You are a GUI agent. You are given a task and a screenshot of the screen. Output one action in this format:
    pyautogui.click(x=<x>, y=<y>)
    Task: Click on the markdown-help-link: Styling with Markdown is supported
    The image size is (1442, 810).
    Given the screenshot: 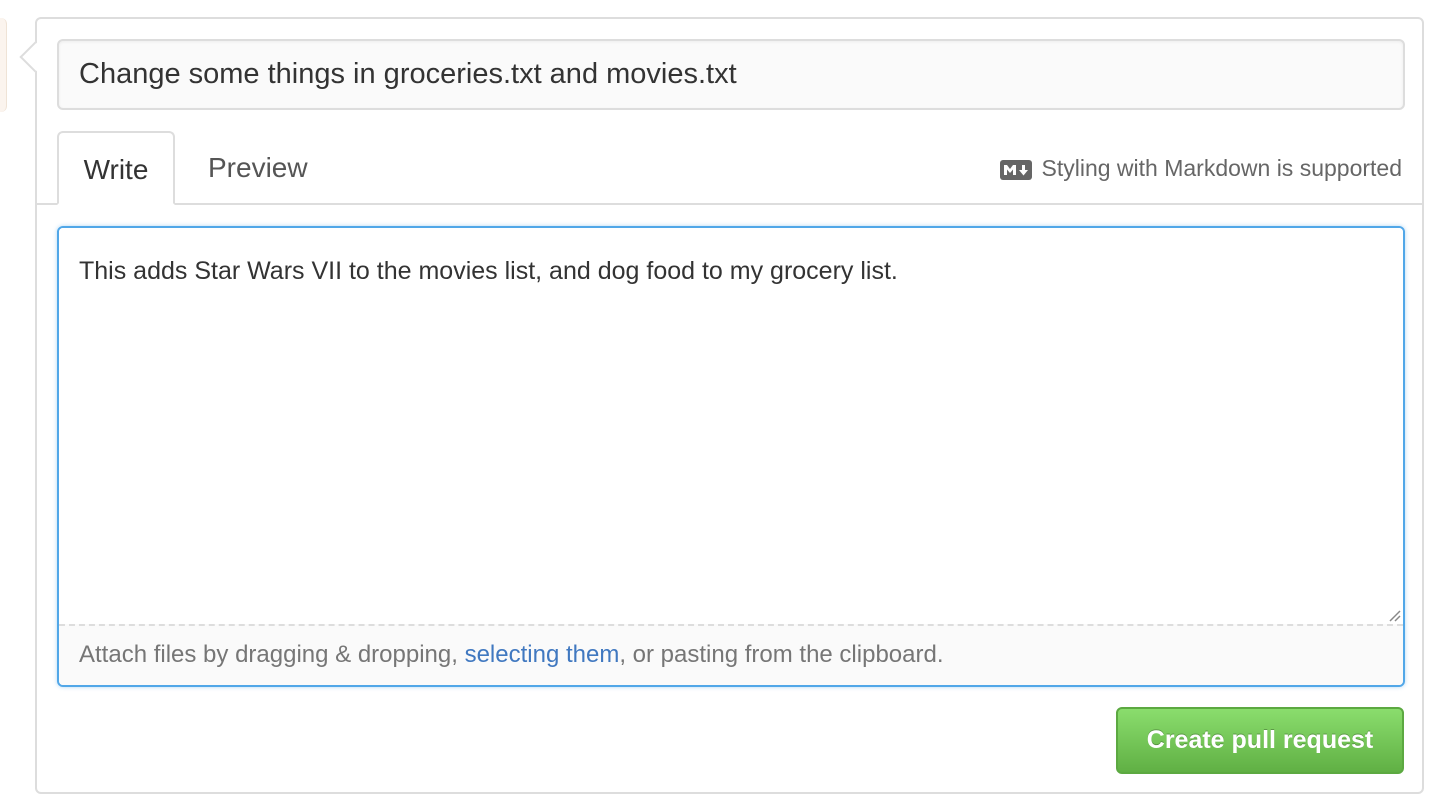 What is the action you would take?
    pyautogui.click(x=1201, y=168)
    